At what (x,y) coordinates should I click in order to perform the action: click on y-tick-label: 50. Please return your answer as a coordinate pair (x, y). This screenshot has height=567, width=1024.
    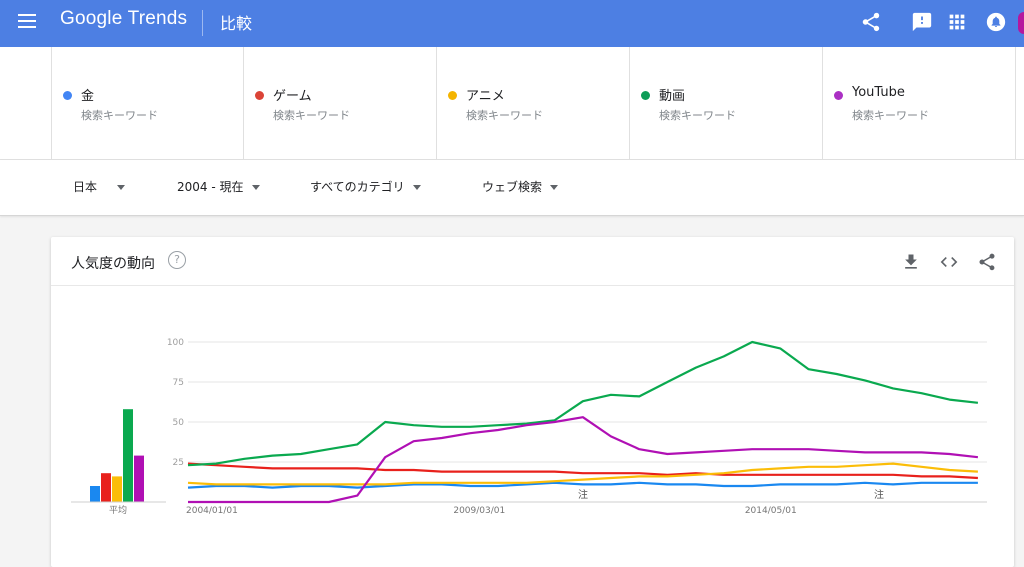
    Looking at the image, I should click on (179, 423).